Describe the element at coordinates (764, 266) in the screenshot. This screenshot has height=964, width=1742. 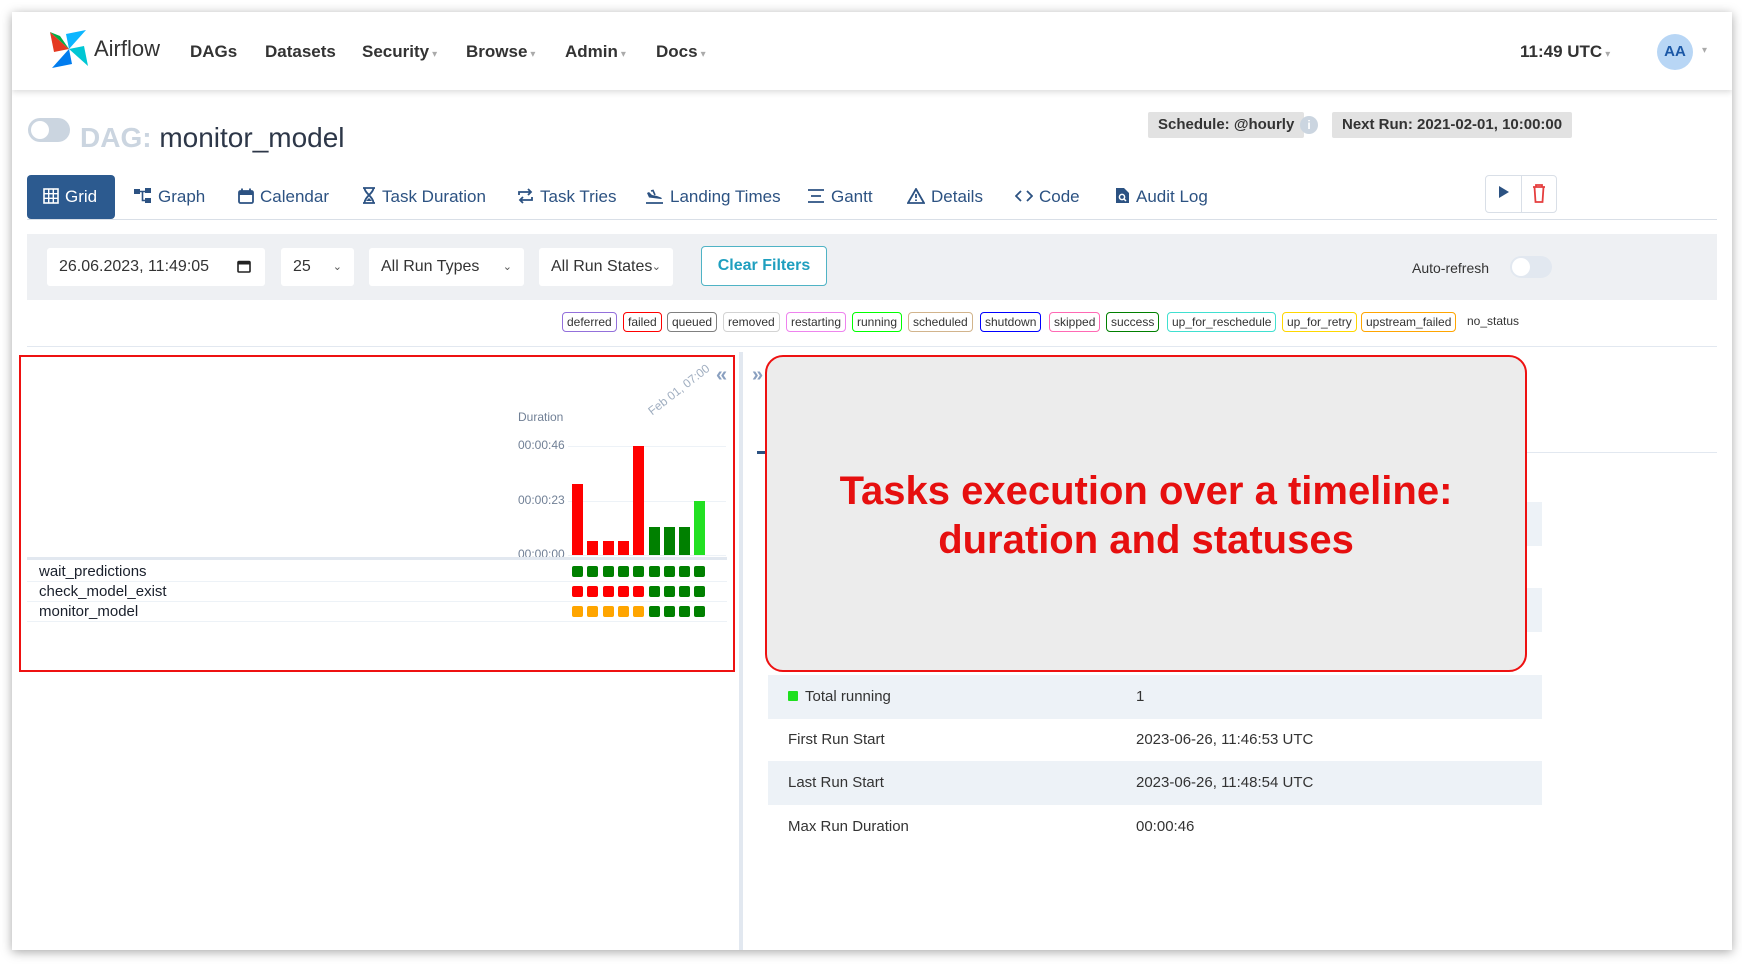
I see `clear-filters-button: Clear Filters` at that location.